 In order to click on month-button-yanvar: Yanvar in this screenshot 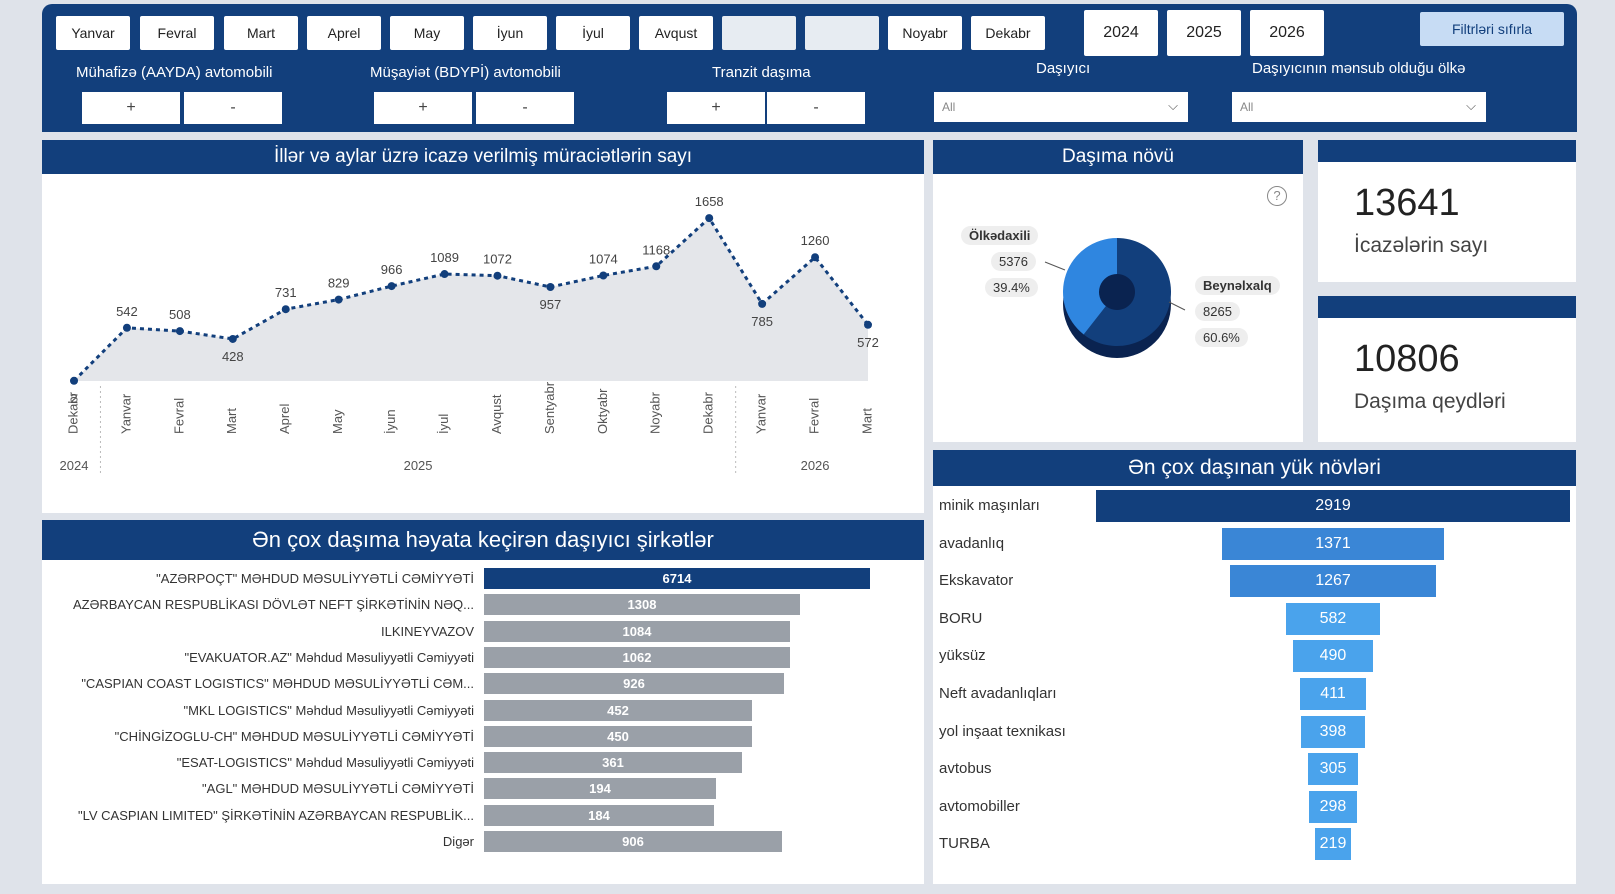, I will do `click(93, 33)`.